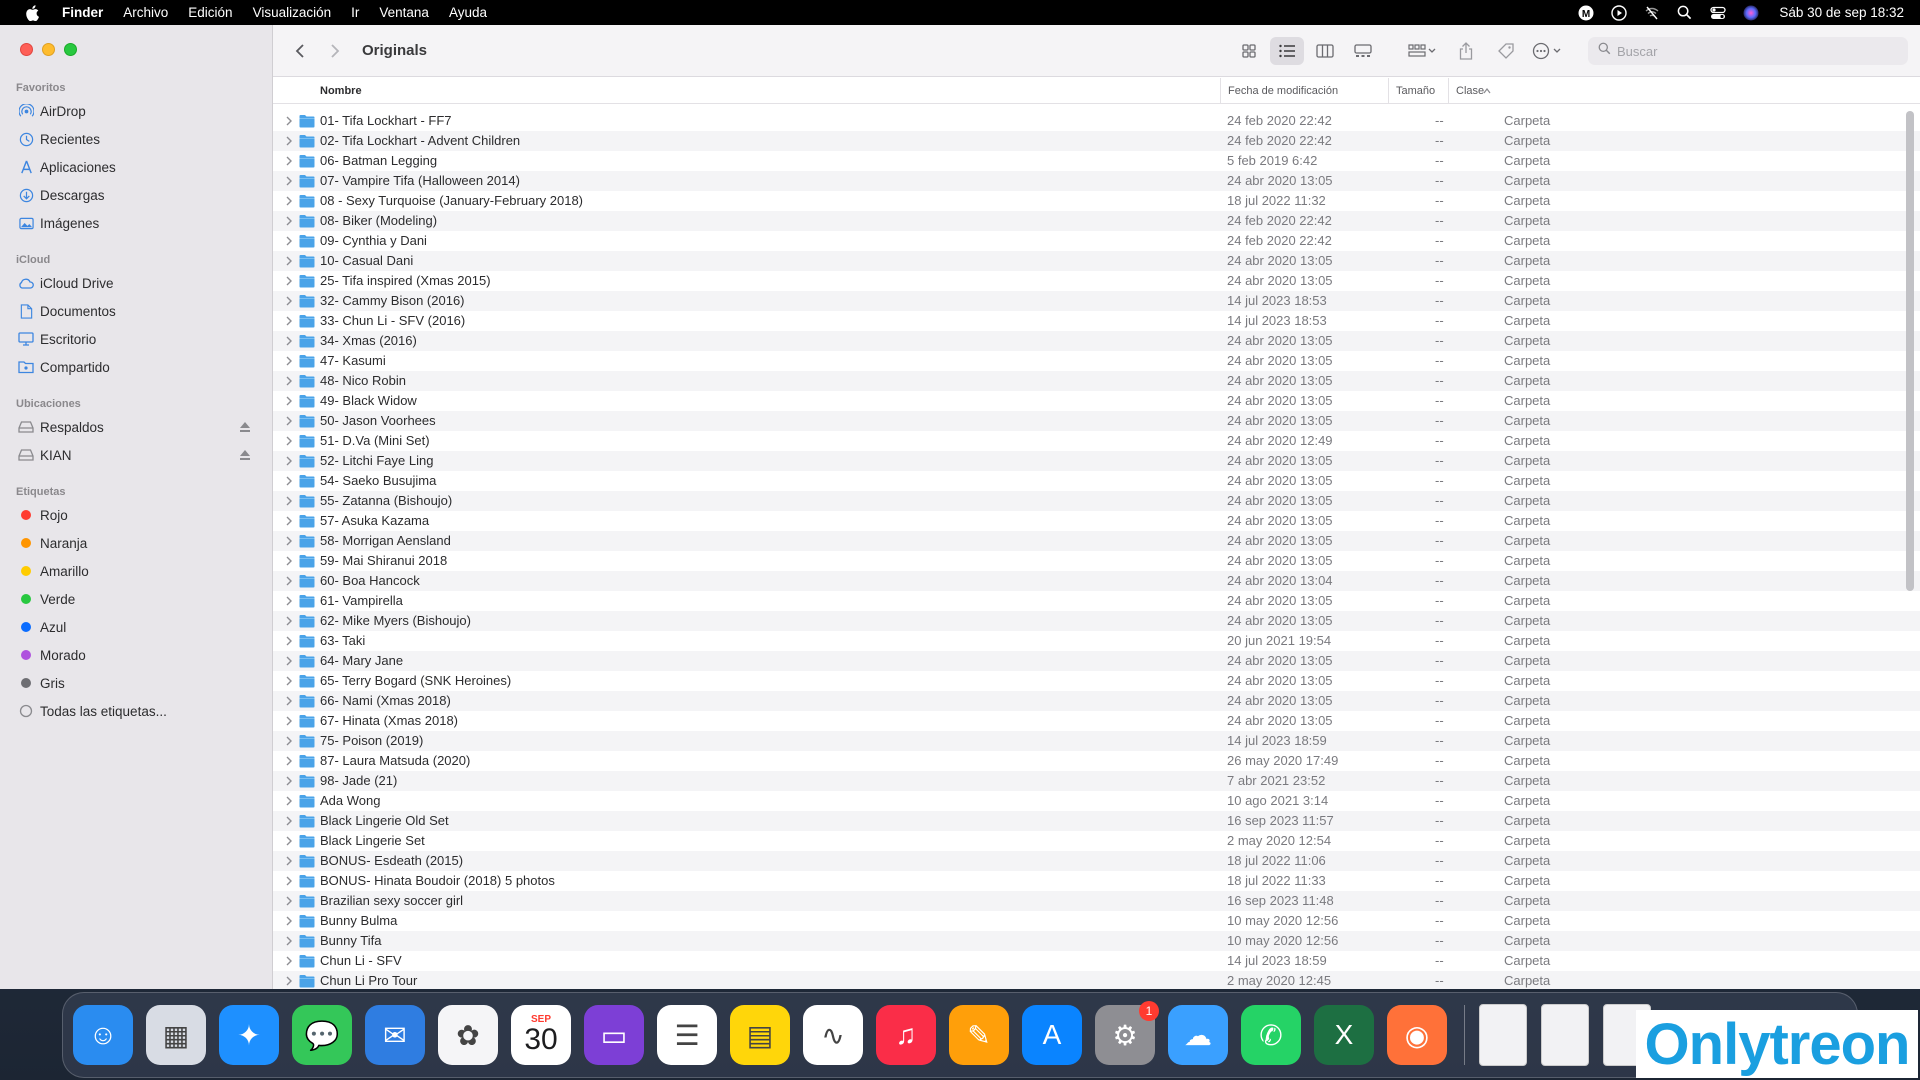 The width and height of the screenshot is (1920, 1080). What do you see at coordinates (32, 12) in the screenshot?
I see `apple-menu-icon` at bounding box center [32, 12].